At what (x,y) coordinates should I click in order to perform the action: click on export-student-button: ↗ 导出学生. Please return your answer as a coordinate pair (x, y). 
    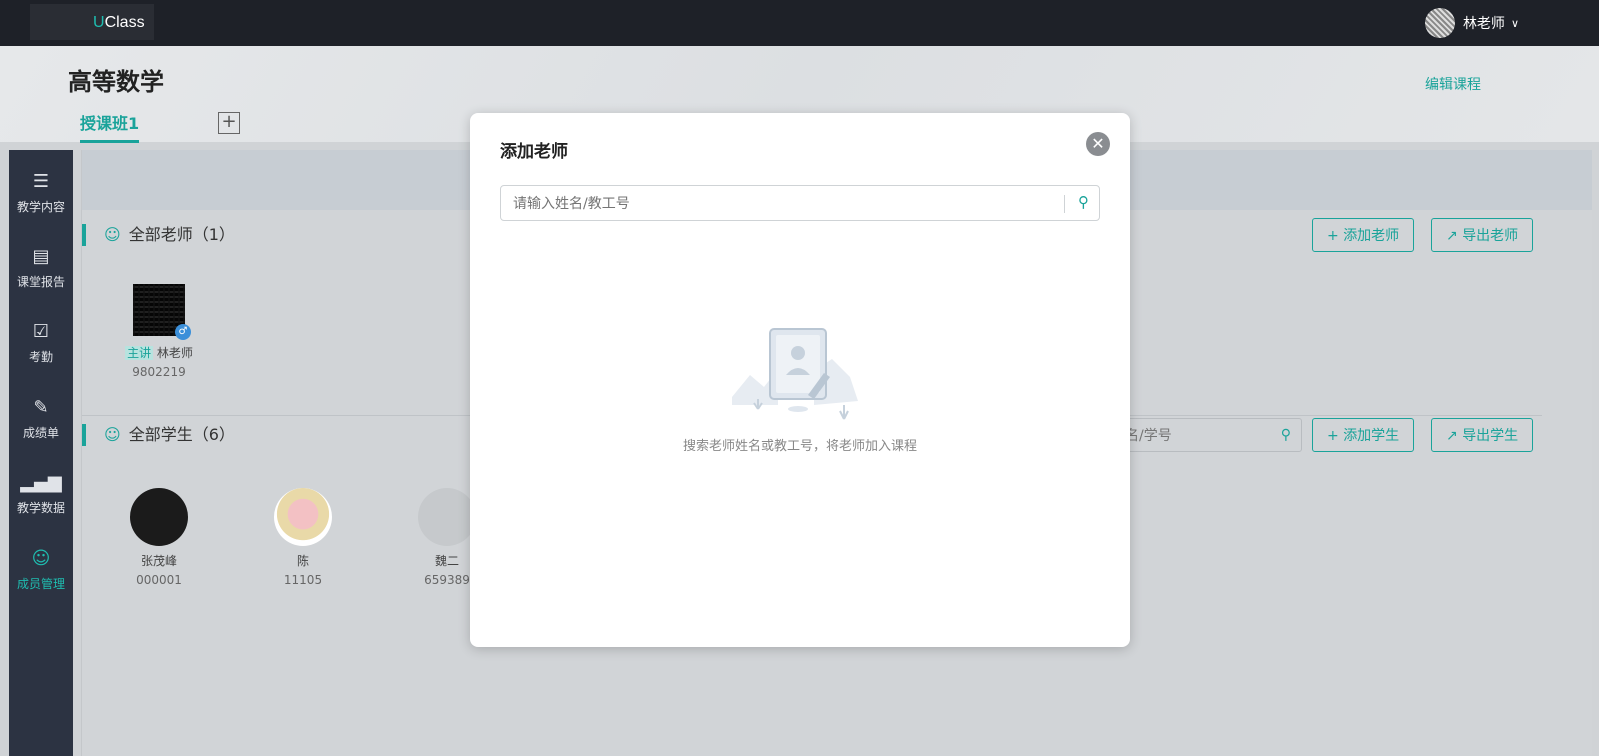
    Looking at the image, I should click on (1482, 435).